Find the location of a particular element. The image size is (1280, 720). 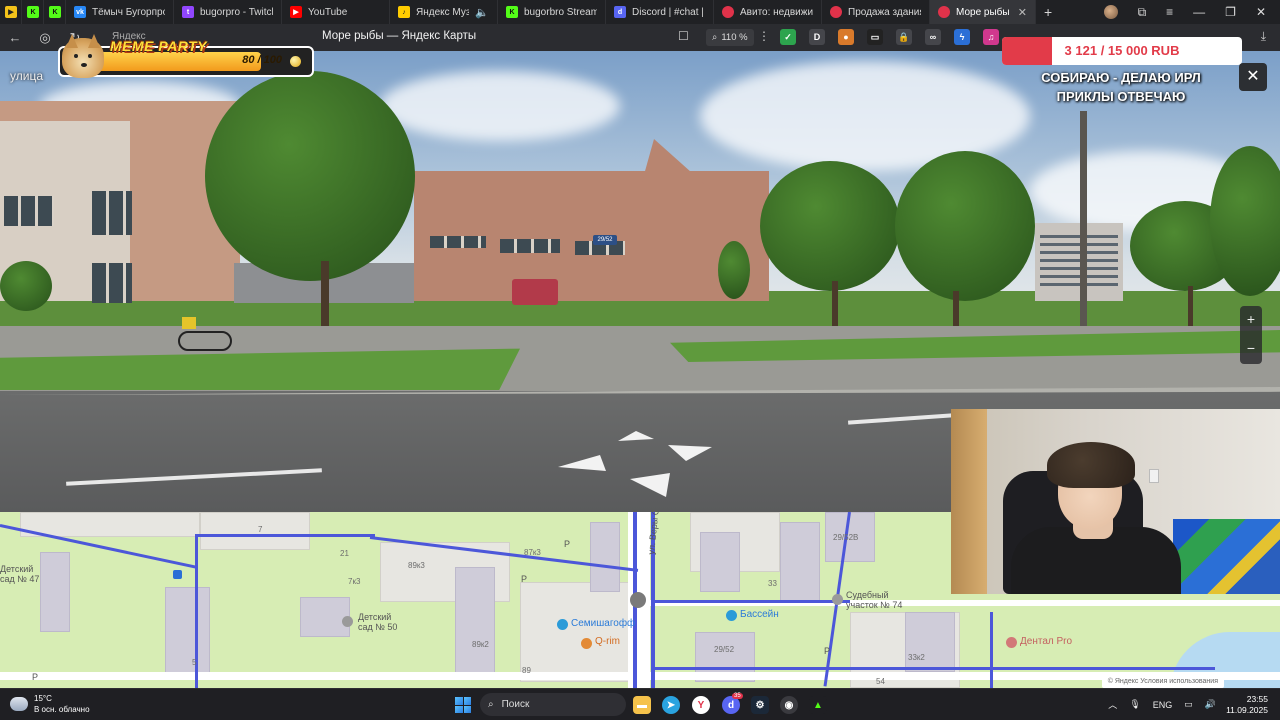

maximize-icon: ❐ is located at coordinates (1230, 12).